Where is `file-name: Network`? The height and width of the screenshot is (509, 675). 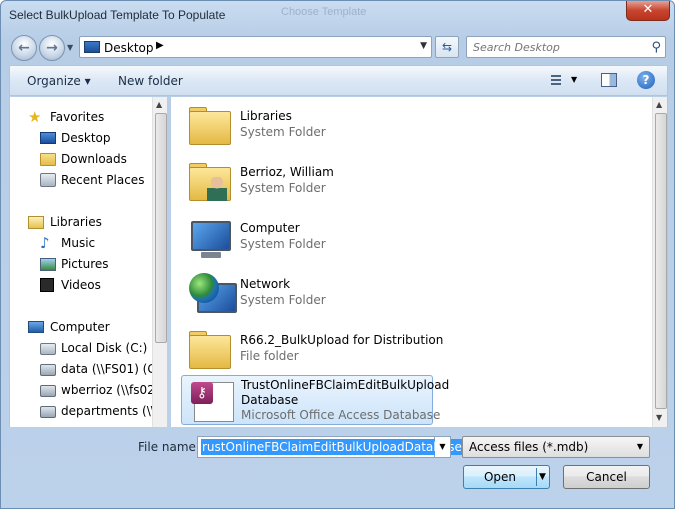 file-name: Network is located at coordinates (265, 284).